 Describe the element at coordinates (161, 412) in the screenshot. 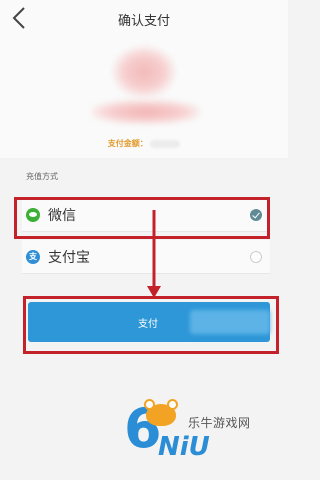

I see `cow-mascot-icon` at that location.